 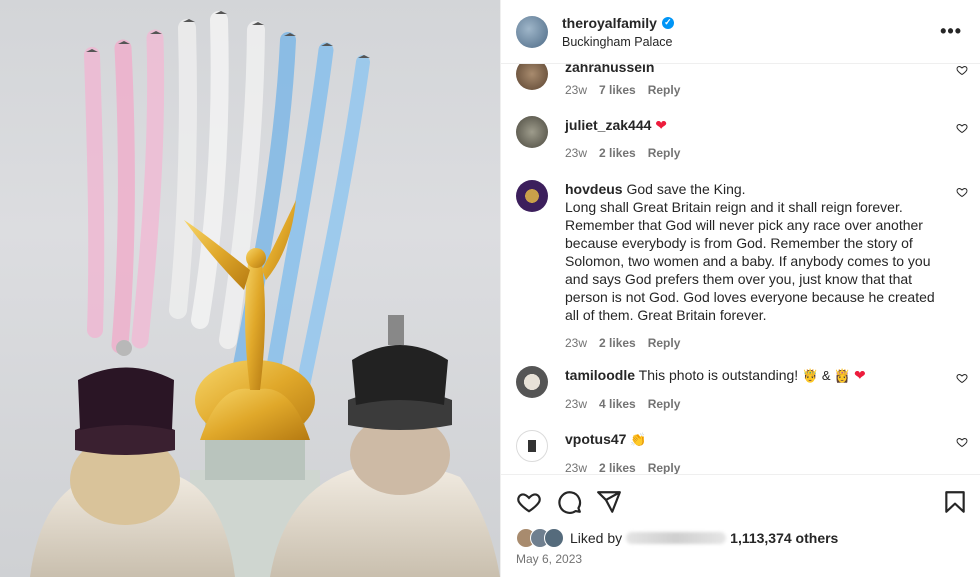 I want to click on post-location: Buckingham Palace, so click(x=749, y=42).